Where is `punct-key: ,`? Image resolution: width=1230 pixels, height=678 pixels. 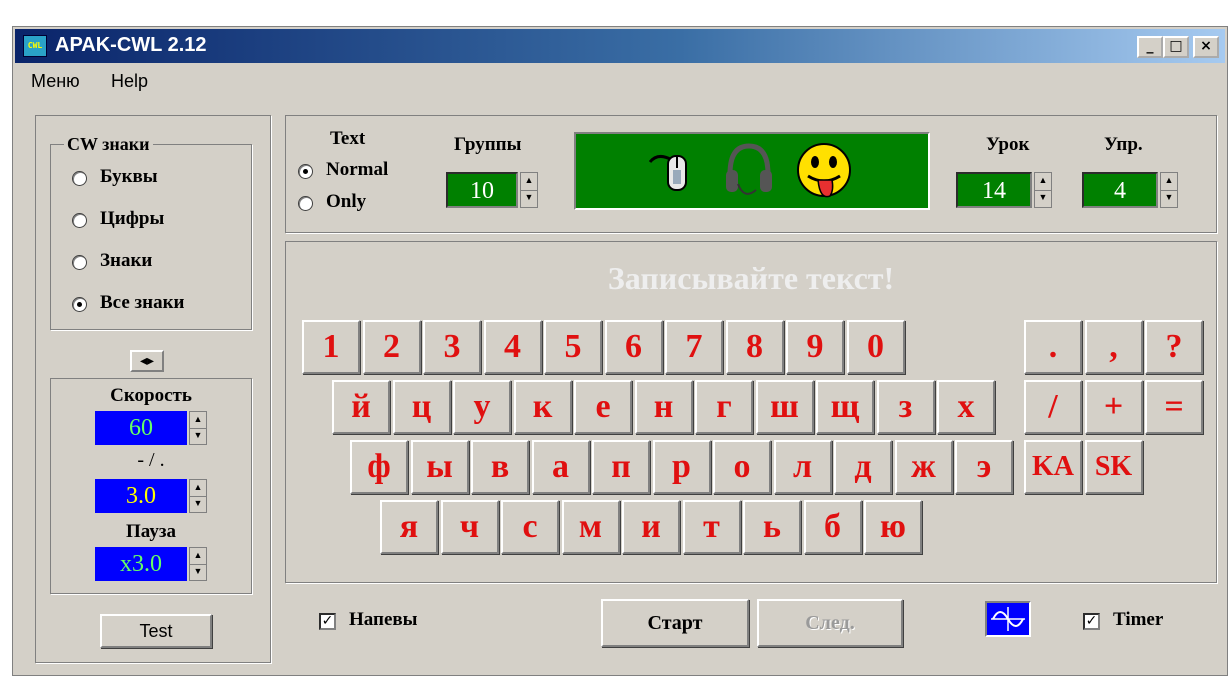
punct-key: , is located at coordinates (1113, 347).